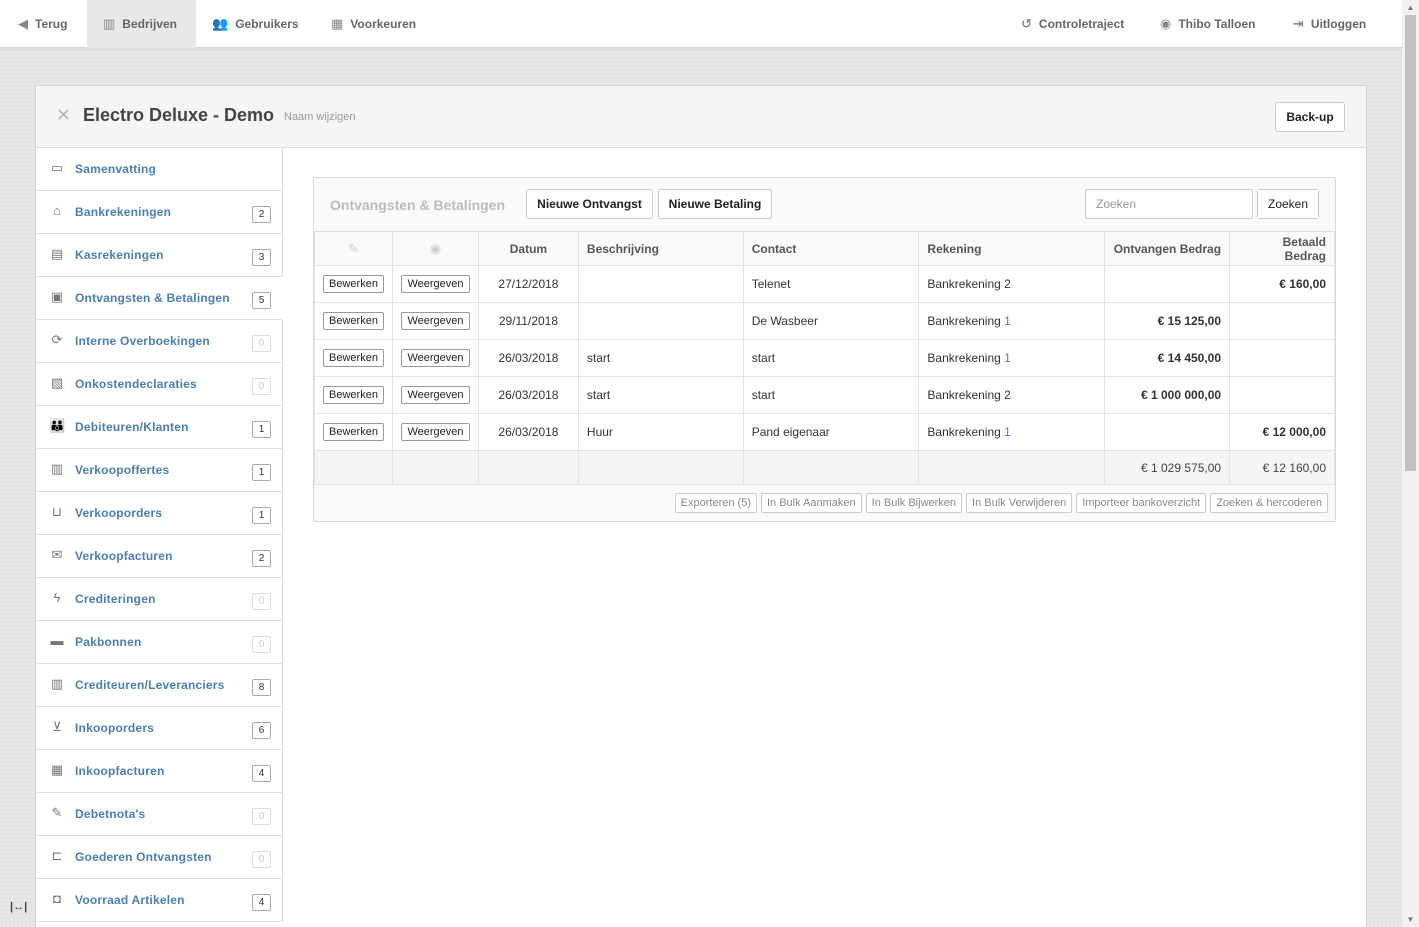  What do you see at coordinates (108, 642) in the screenshot?
I see `sidebar-item-label: Pakbonnen` at bounding box center [108, 642].